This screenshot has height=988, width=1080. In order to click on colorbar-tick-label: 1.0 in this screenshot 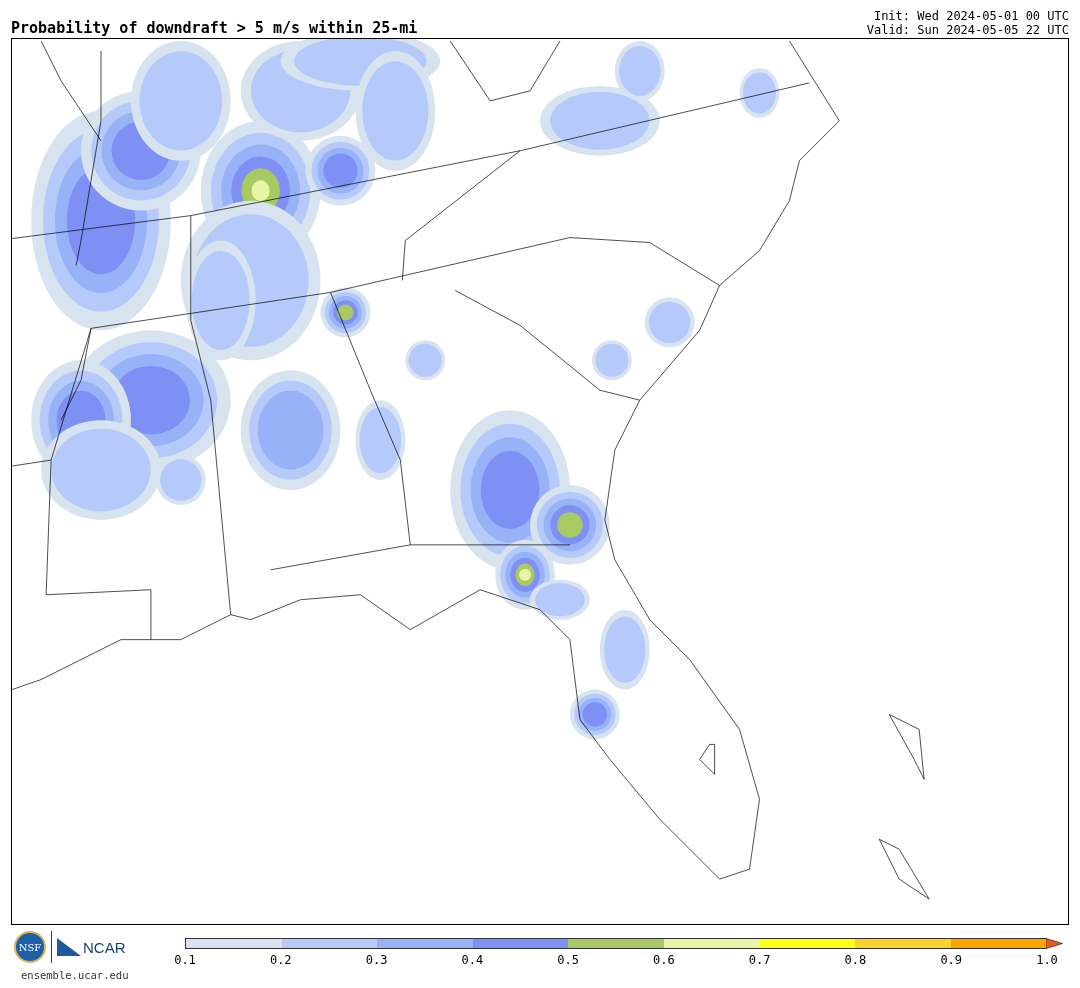, I will do `click(1047, 960)`.